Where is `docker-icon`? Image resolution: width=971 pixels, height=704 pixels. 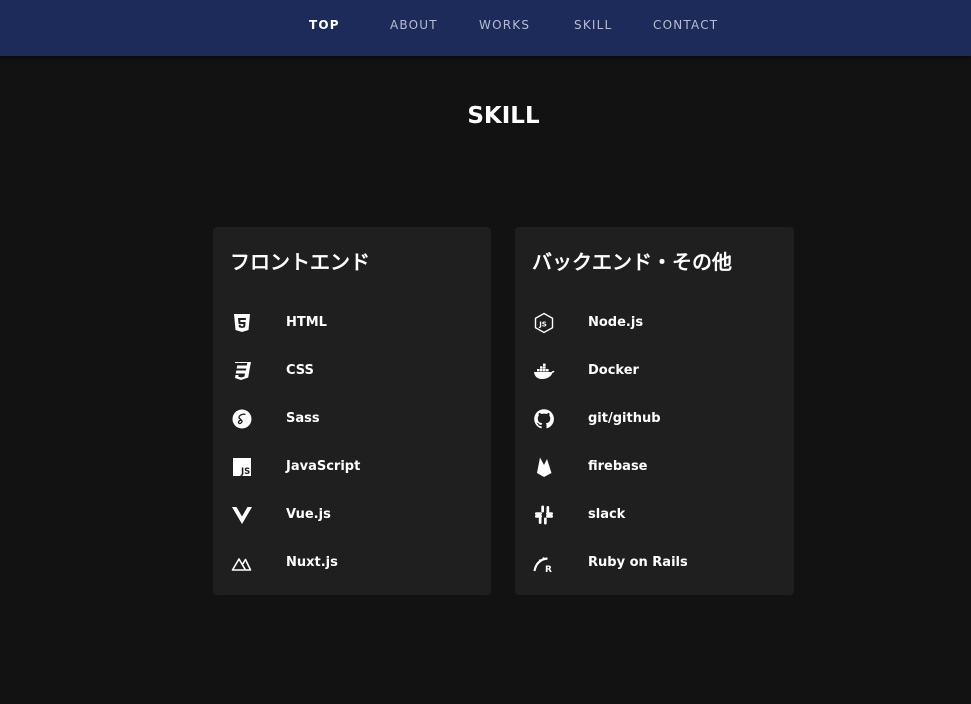
docker-icon is located at coordinates (544, 371).